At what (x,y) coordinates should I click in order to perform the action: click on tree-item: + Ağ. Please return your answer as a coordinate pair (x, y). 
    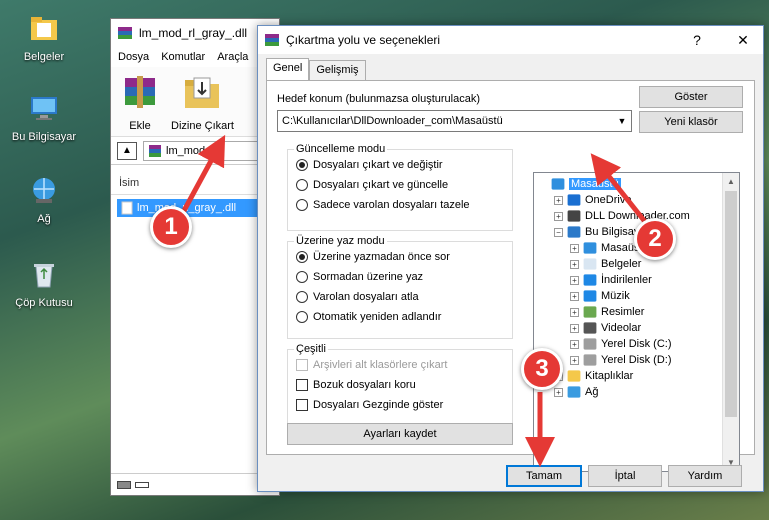
    Looking at the image, I should click on (576, 392).